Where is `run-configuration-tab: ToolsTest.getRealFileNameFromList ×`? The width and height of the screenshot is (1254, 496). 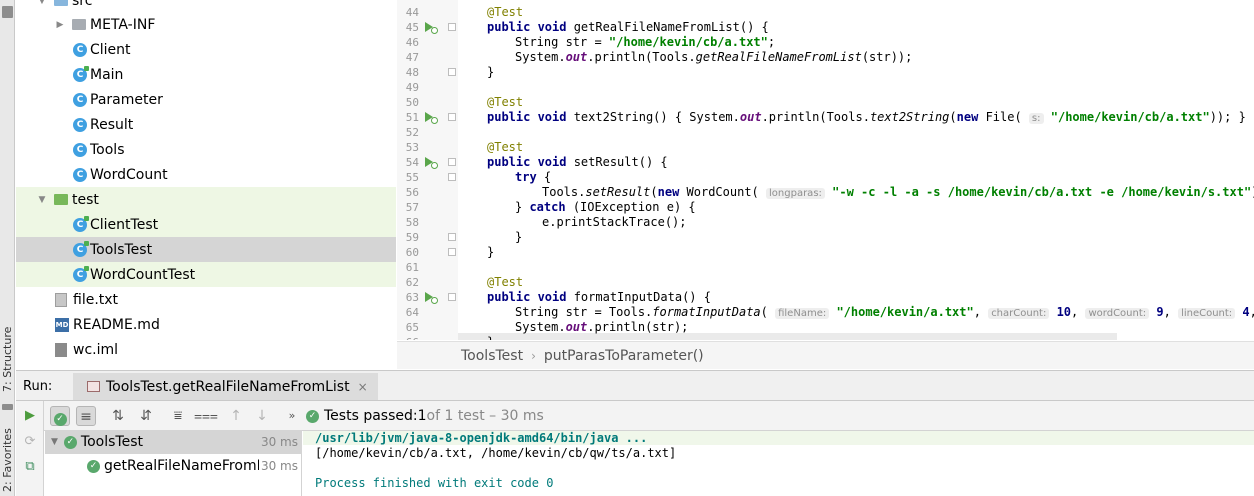 run-configuration-tab: ToolsTest.getRealFileNameFromList × is located at coordinates (225, 386).